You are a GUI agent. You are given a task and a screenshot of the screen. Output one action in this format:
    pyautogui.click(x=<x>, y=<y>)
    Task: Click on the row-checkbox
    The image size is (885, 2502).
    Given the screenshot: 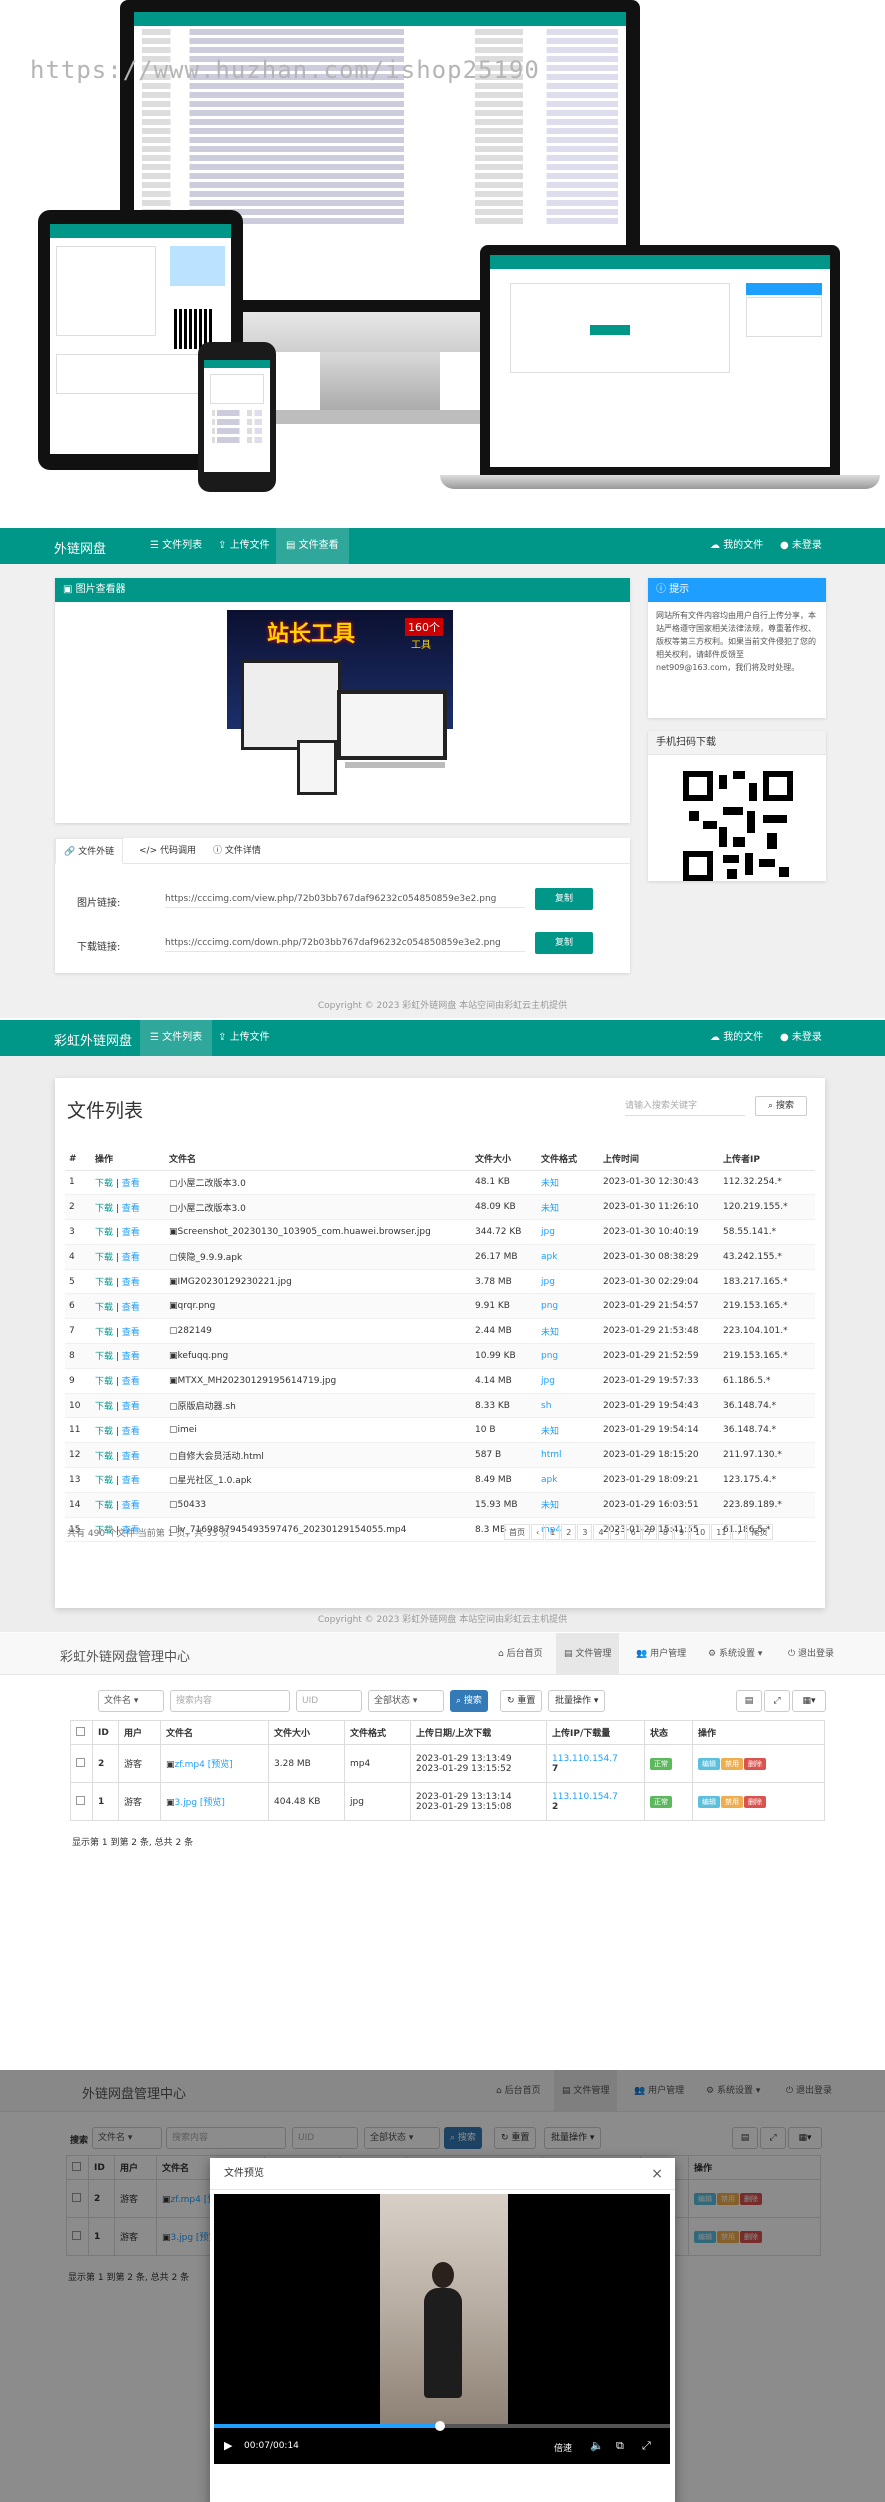 What is the action you would take?
    pyautogui.click(x=80, y=1800)
    